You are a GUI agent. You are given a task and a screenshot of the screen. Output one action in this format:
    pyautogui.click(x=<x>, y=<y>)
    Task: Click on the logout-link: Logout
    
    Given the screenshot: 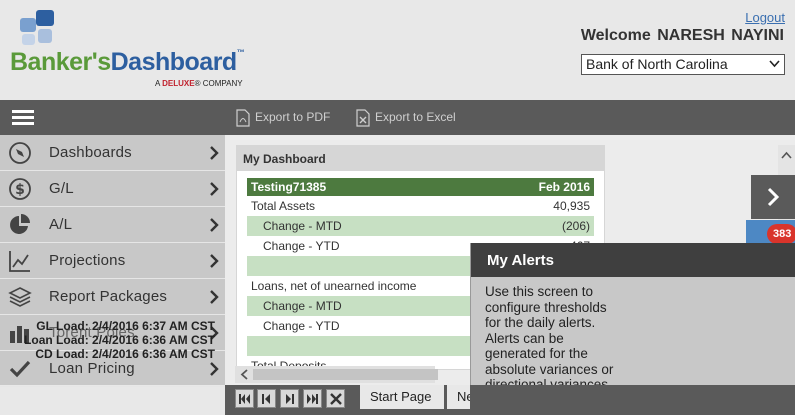 What is the action you would take?
    pyautogui.click(x=765, y=17)
    